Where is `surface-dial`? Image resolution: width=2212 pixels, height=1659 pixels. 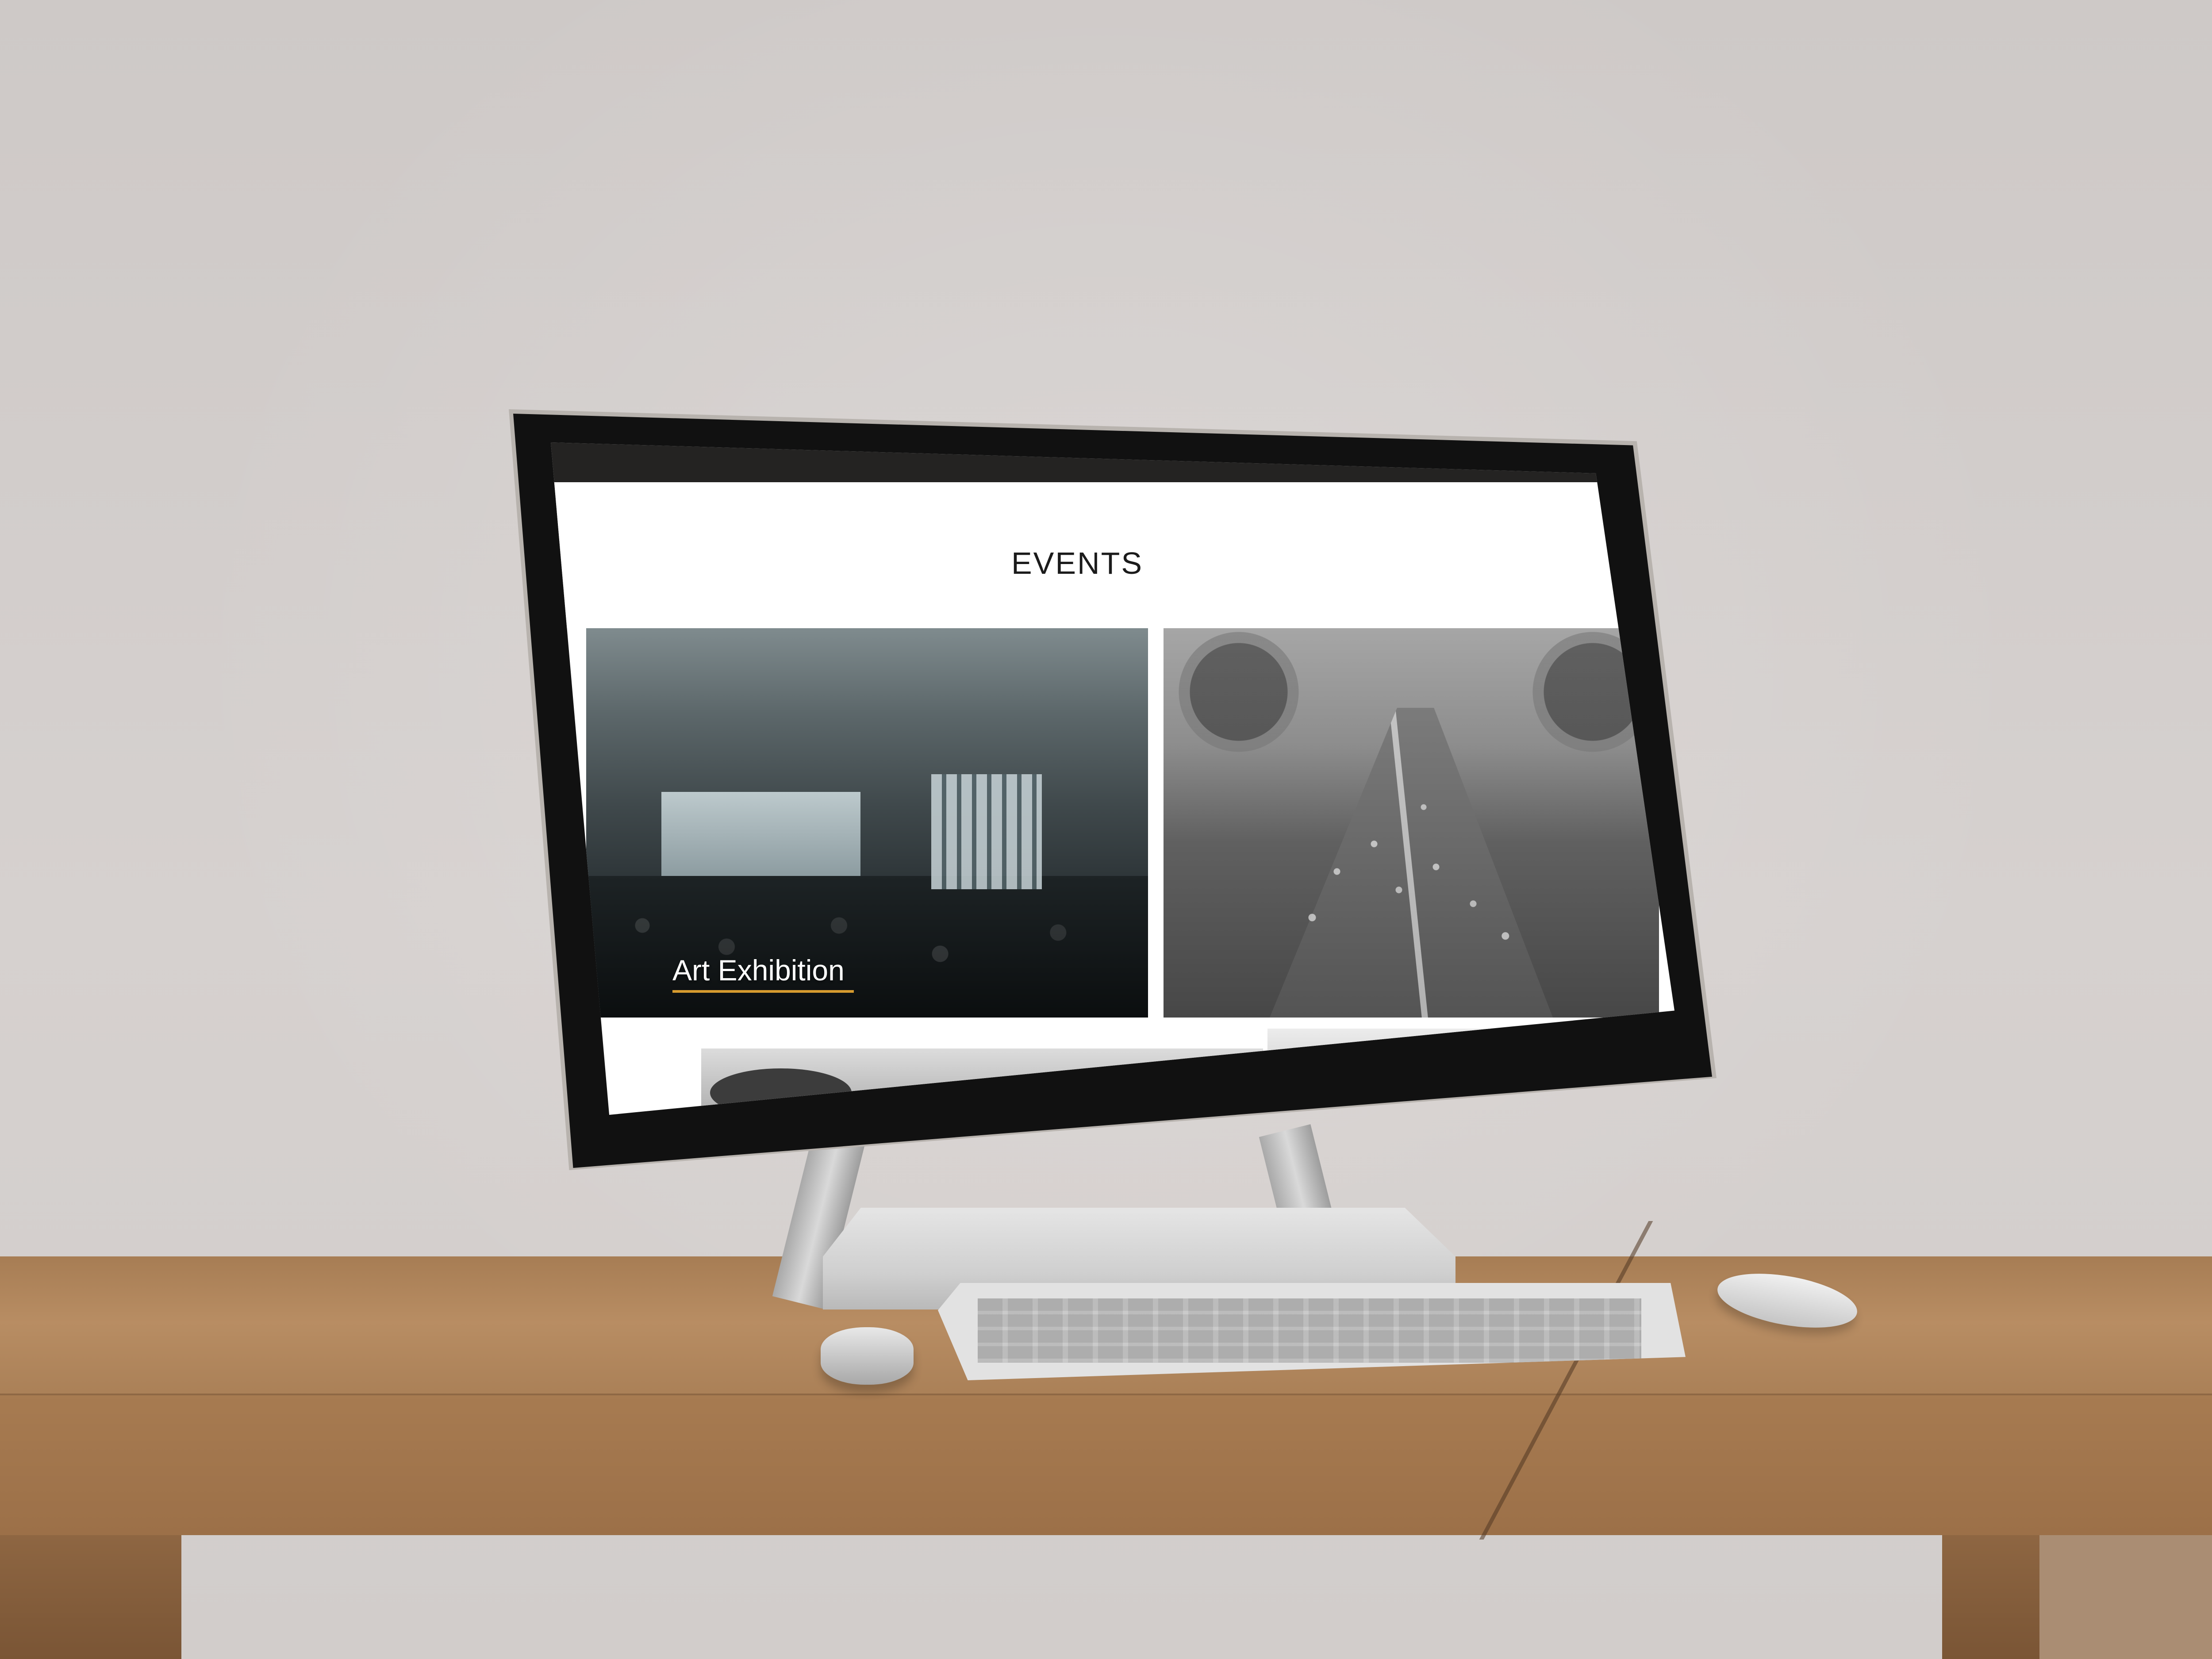
surface-dial is located at coordinates (868, 1356).